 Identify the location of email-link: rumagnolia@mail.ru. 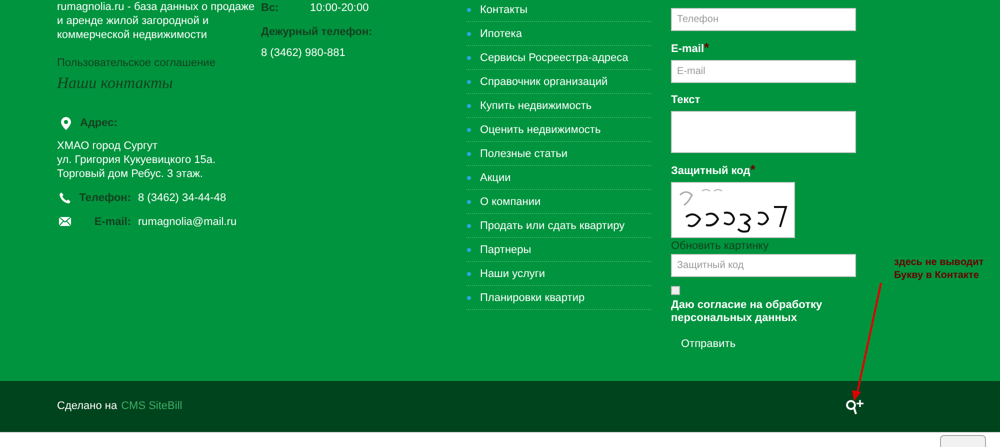
(187, 221).